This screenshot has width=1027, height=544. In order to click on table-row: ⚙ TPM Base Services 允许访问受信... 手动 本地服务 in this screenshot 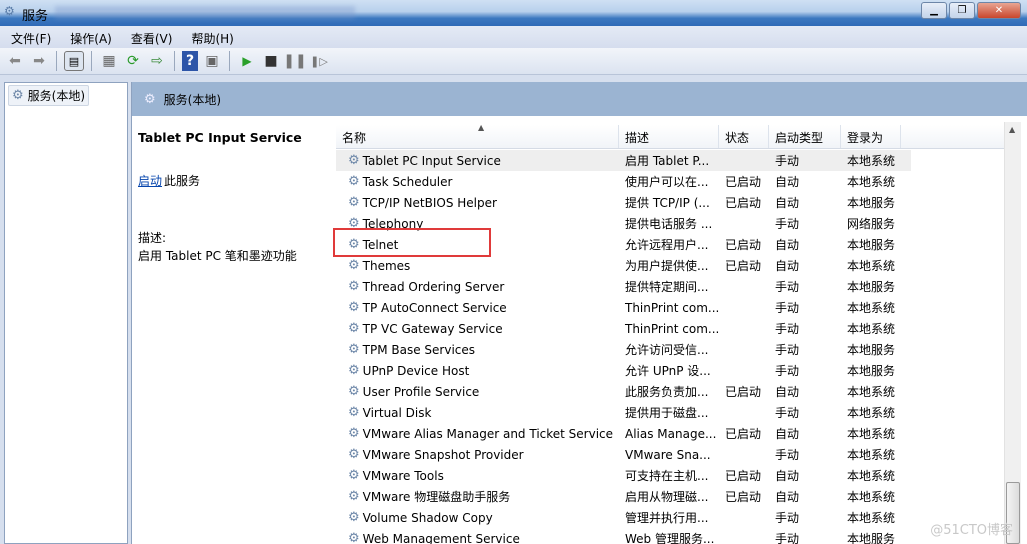, I will do `click(623, 349)`.